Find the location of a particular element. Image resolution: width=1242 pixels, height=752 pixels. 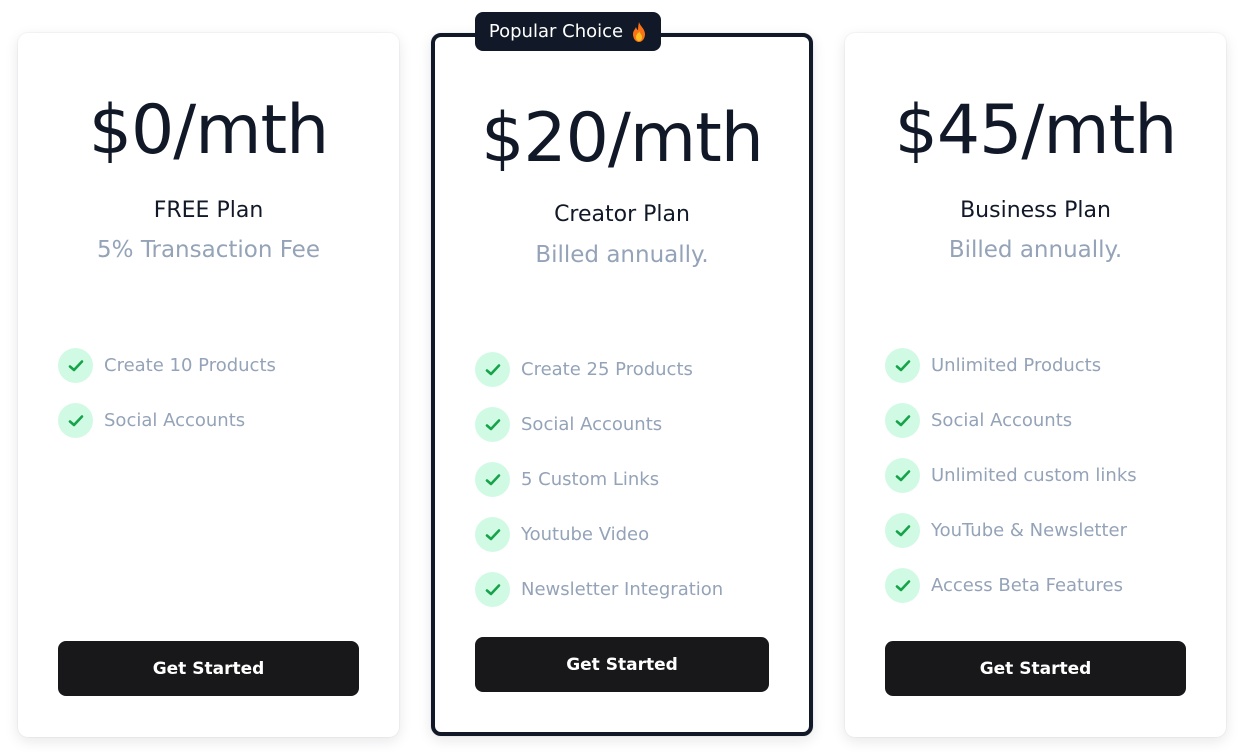

feature-list: Create 10 Products Social Accounts is located at coordinates (167, 393).